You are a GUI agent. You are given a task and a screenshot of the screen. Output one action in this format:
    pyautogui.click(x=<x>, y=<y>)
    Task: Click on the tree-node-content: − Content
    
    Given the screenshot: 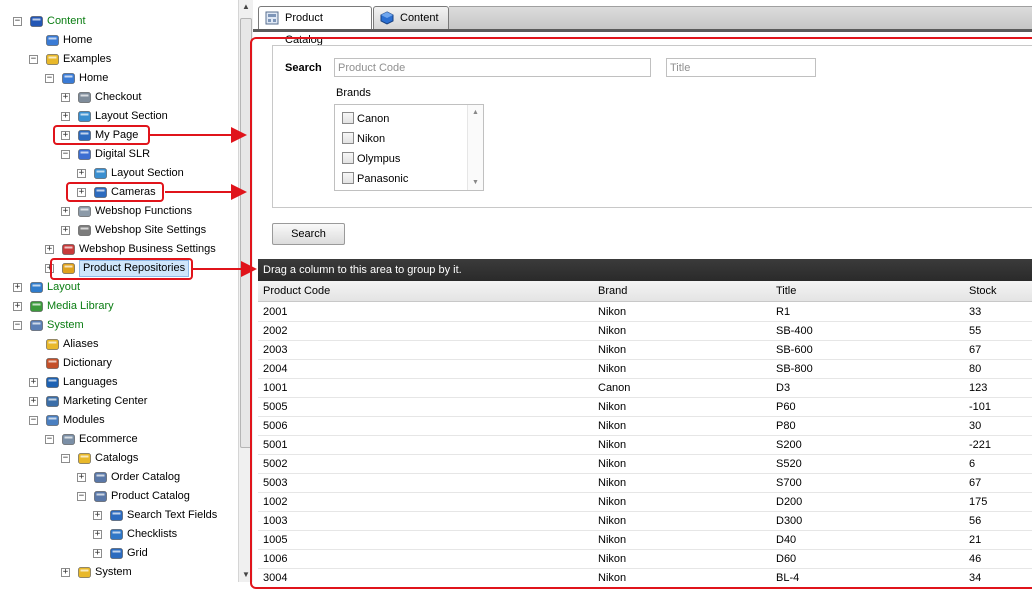 What is the action you would take?
    pyautogui.click(x=119, y=21)
    